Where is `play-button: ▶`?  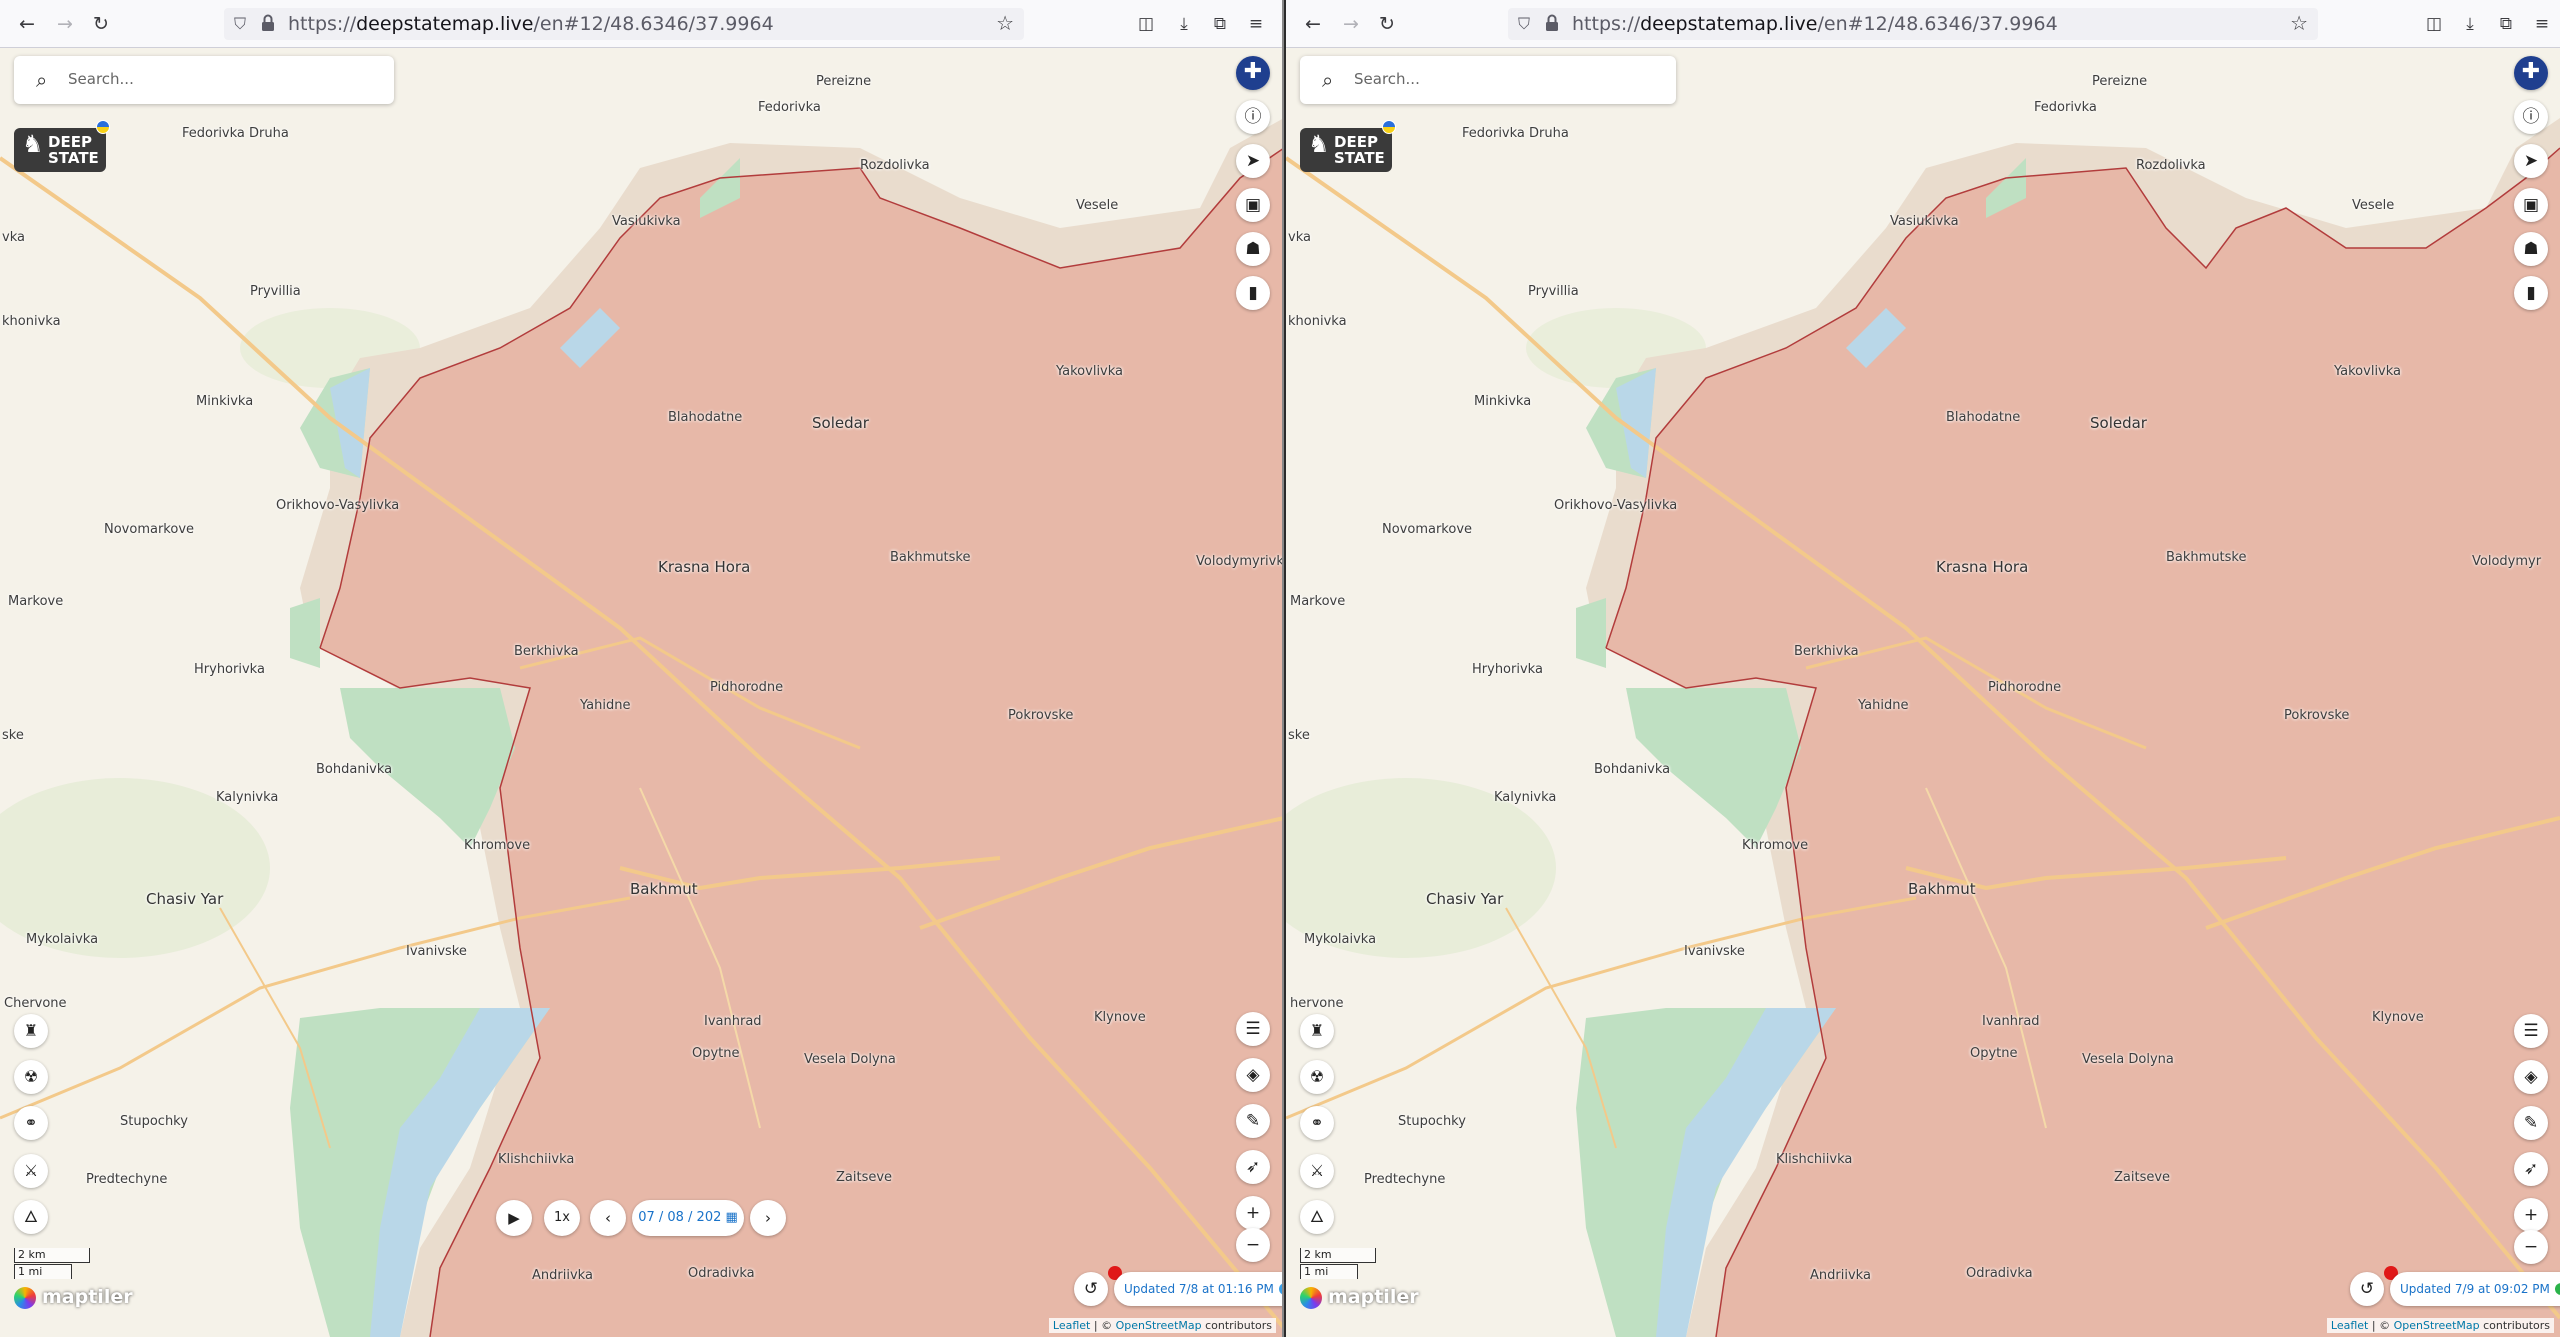 play-button: ▶ is located at coordinates (514, 1218).